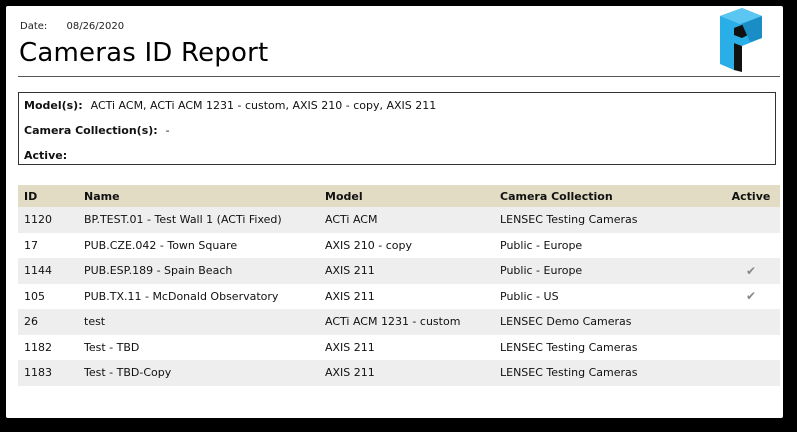 This screenshot has height=432, width=797. I want to click on cell-name: PUB.ESP.189 - Spain Beach, so click(204, 271).